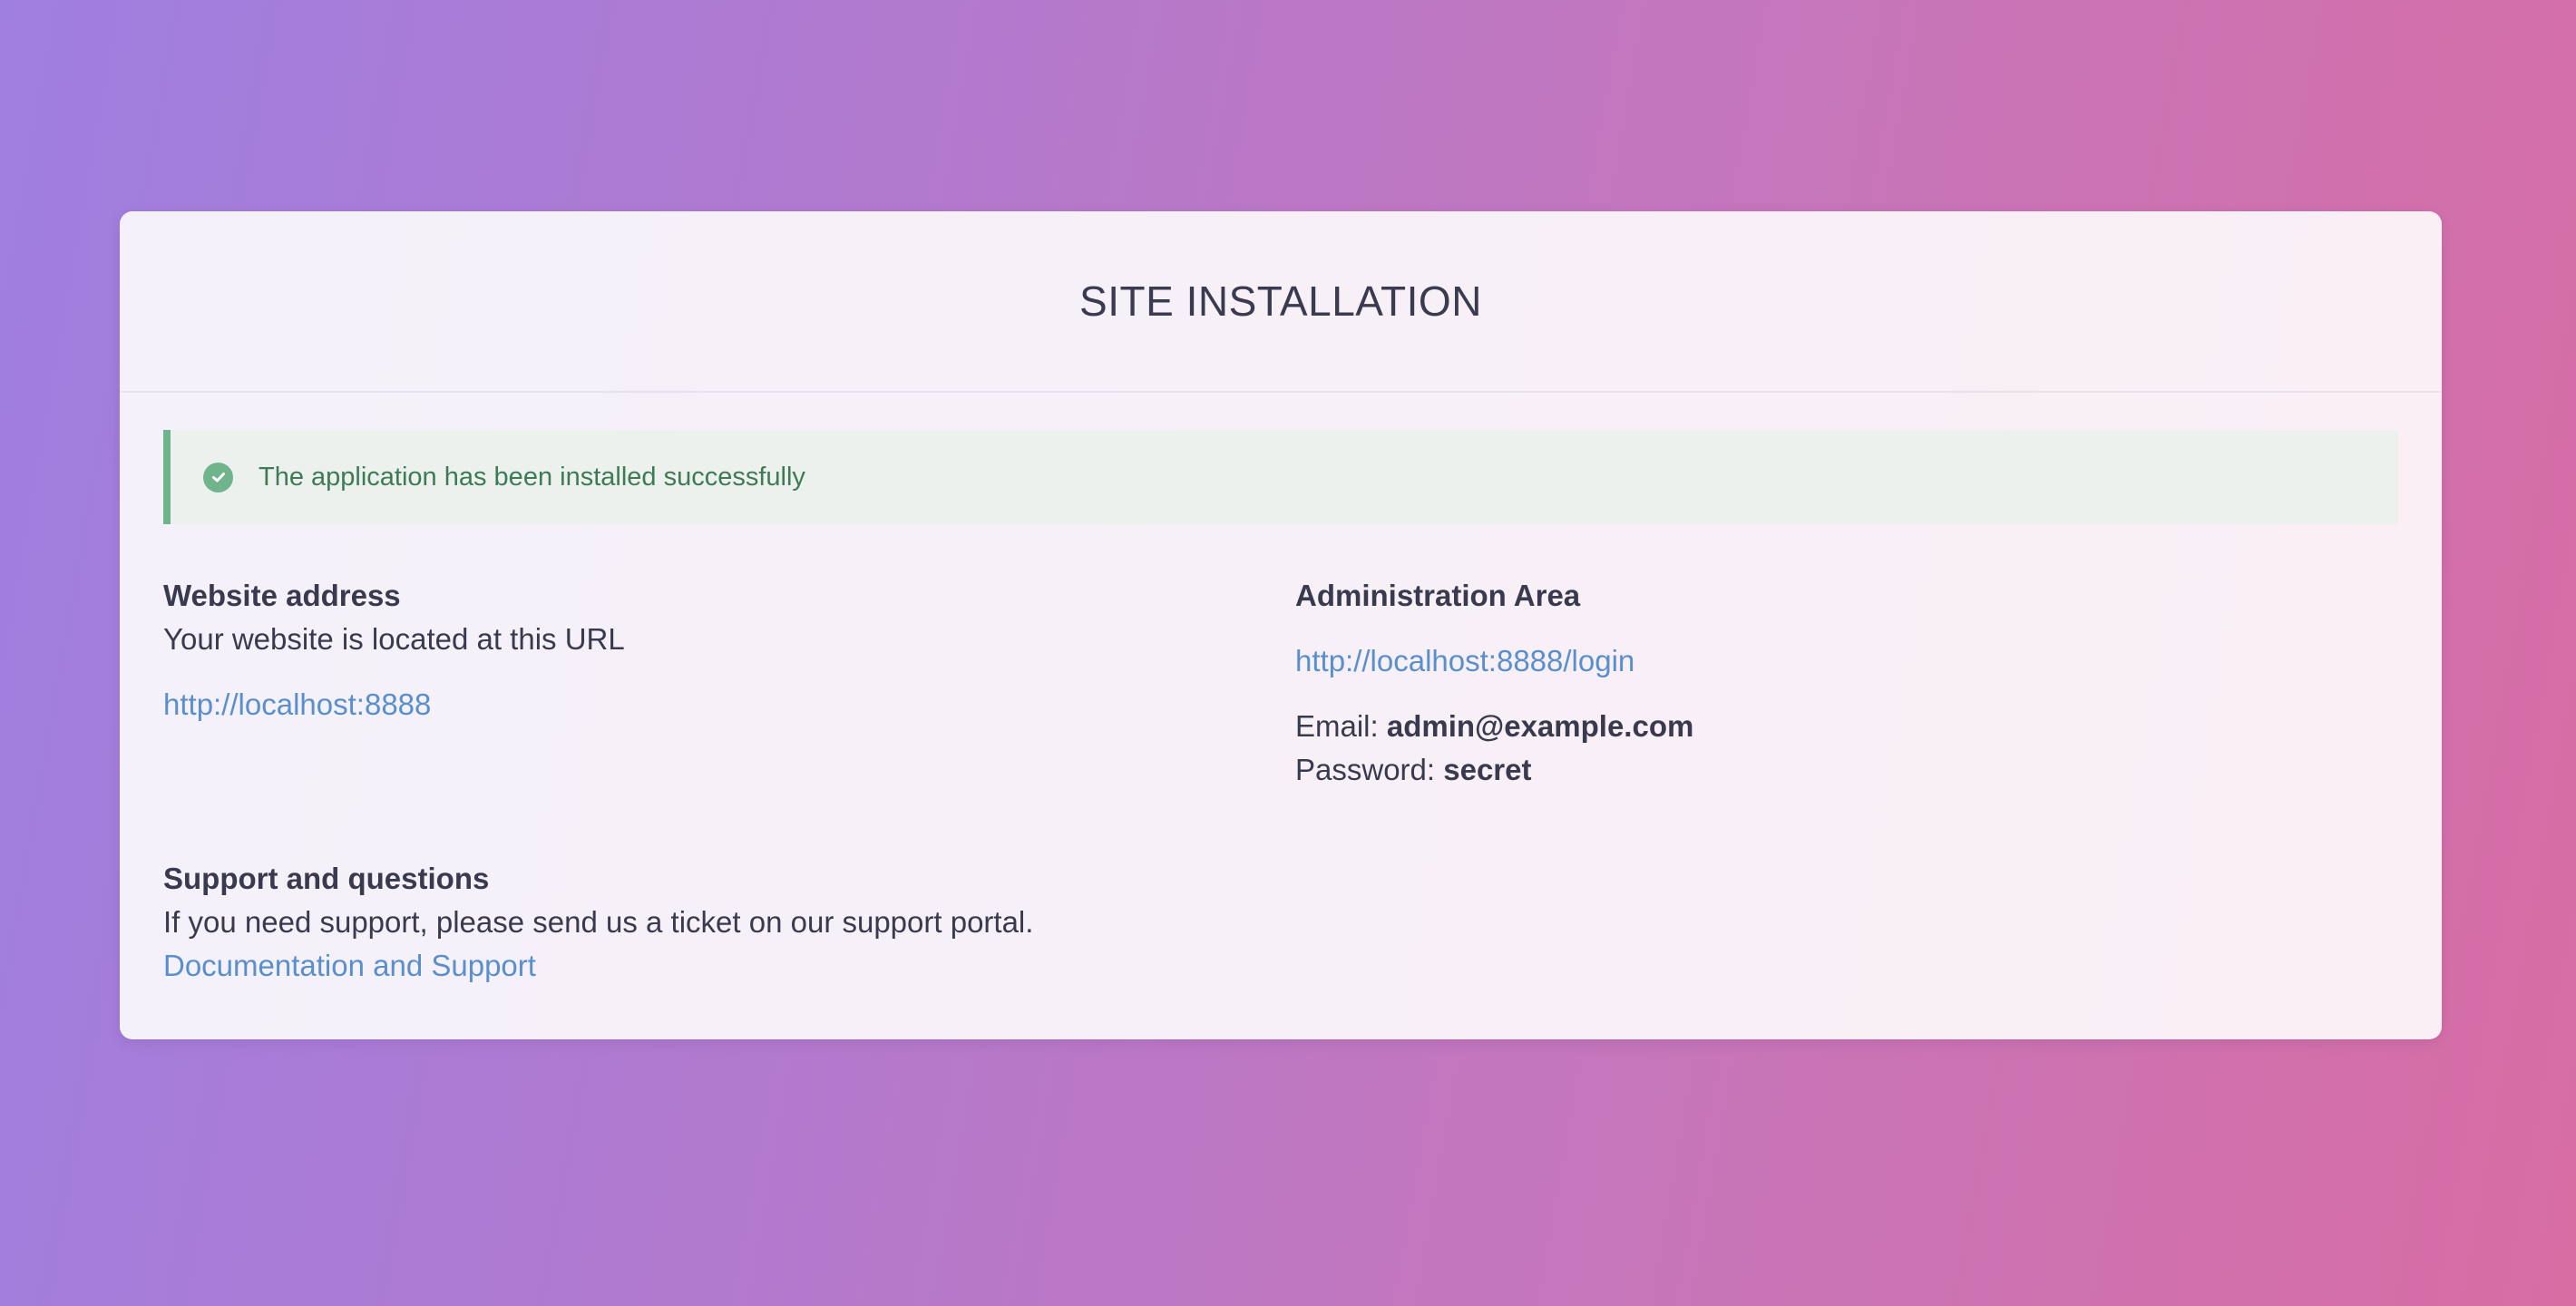  Describe the element at coordinates (1251, 966) in the screenshot. I see `documentation-support-link: Documentation and Support` at that location.